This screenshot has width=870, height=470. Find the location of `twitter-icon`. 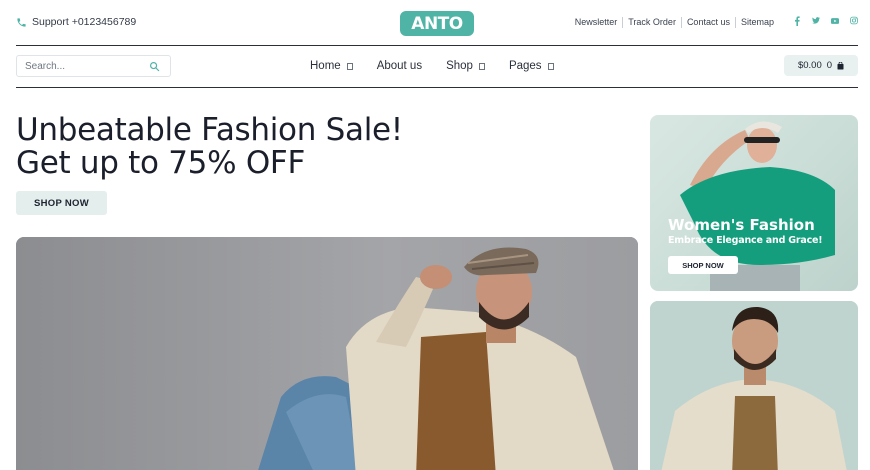

twitter-icon is located at coordinates (816, 20).